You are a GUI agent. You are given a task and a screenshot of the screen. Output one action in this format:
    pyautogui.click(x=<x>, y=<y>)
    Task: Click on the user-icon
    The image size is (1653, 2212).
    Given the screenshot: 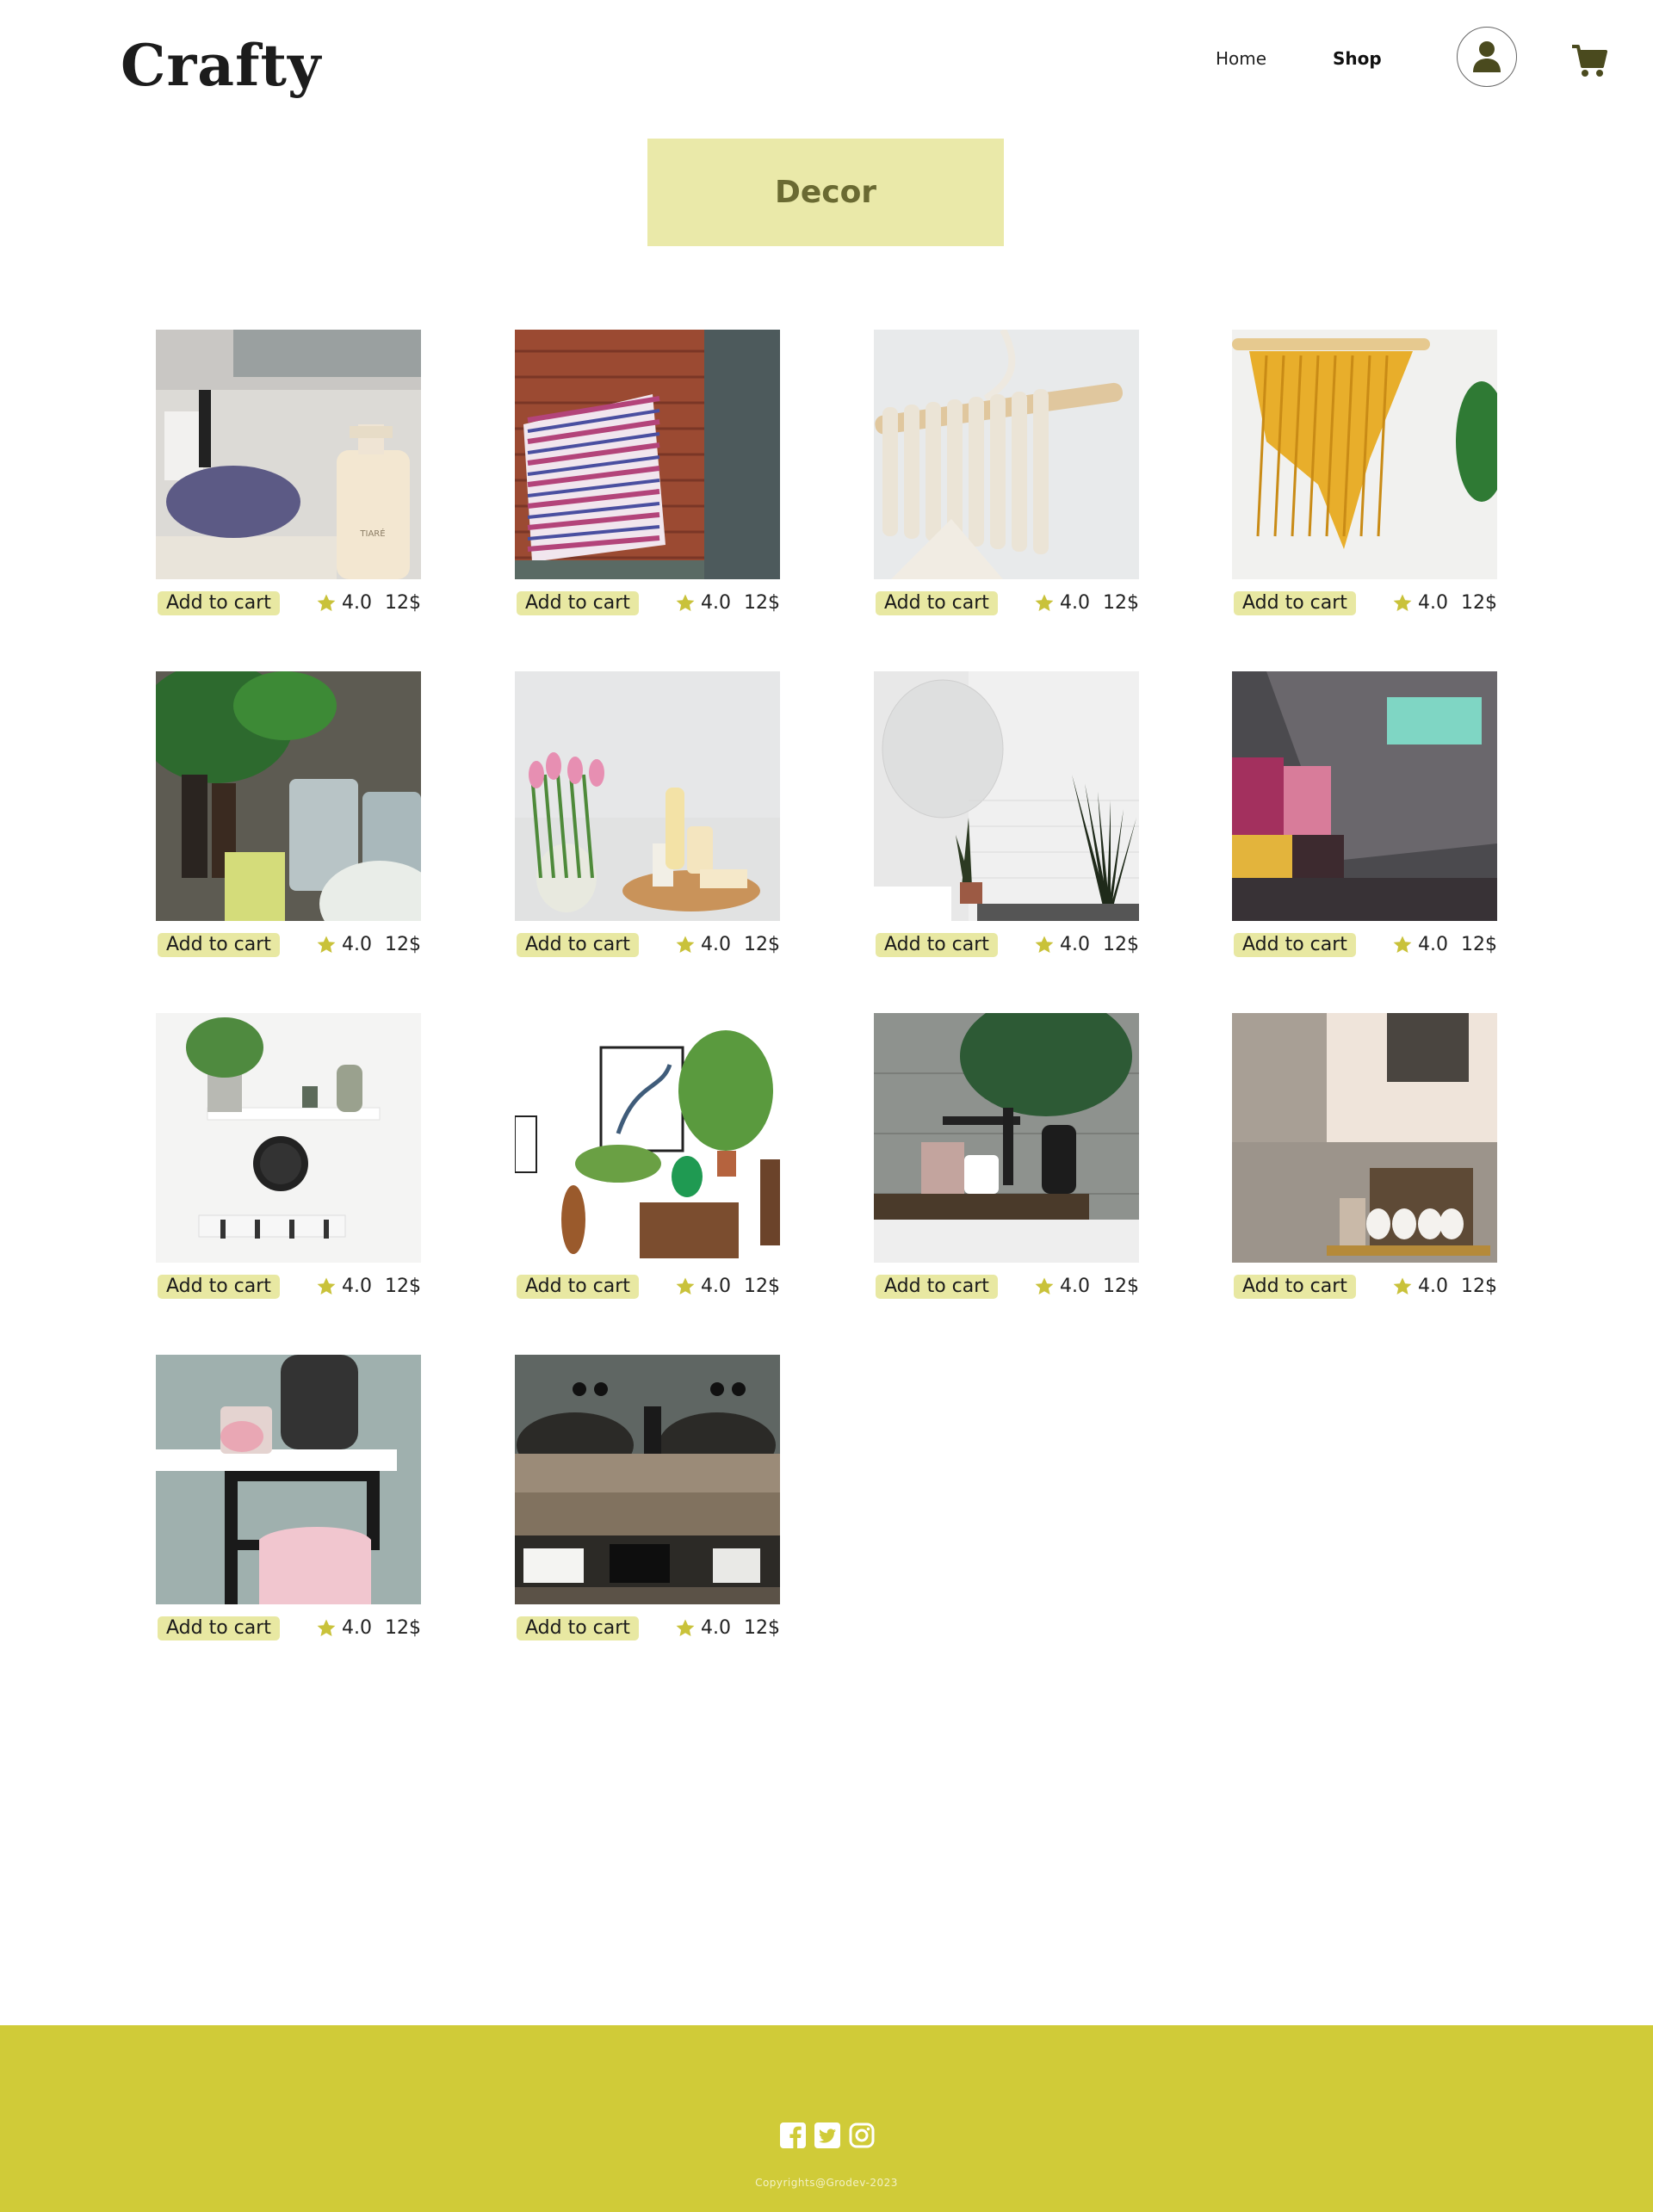 What is the action you would take?
    pyautogui.click(x=1487, y=57)
    